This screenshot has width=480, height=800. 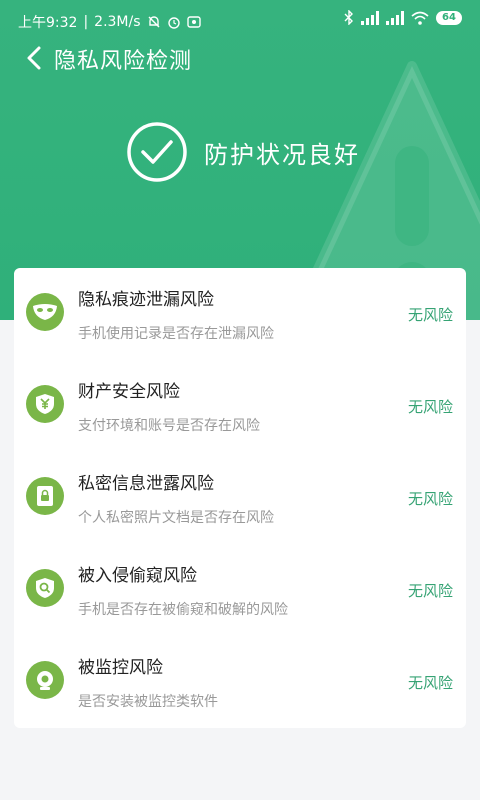 I want to click on protection-status-text: 防护状况良好, so click(x=282, y=154).